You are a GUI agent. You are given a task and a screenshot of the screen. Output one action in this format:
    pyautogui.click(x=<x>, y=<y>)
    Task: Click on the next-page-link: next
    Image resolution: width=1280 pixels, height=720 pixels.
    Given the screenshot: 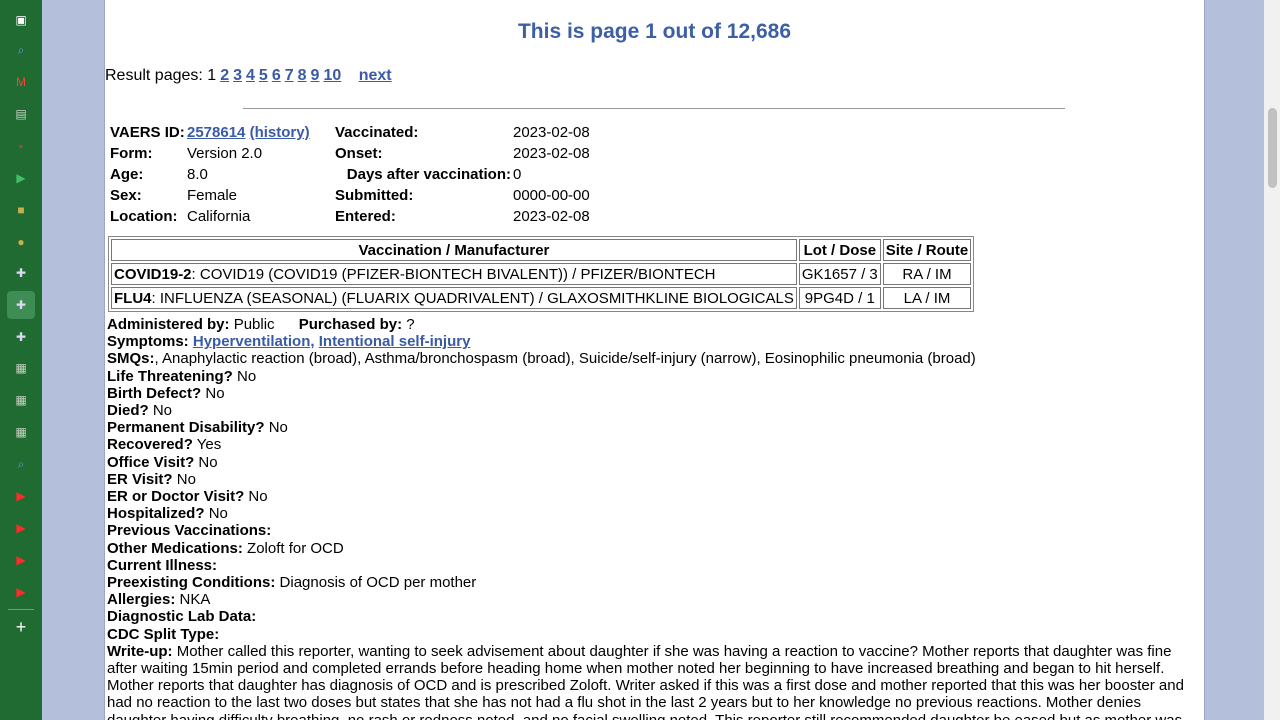 What is the action you would take?
    pyautogui.click(x=375, y=75)
    